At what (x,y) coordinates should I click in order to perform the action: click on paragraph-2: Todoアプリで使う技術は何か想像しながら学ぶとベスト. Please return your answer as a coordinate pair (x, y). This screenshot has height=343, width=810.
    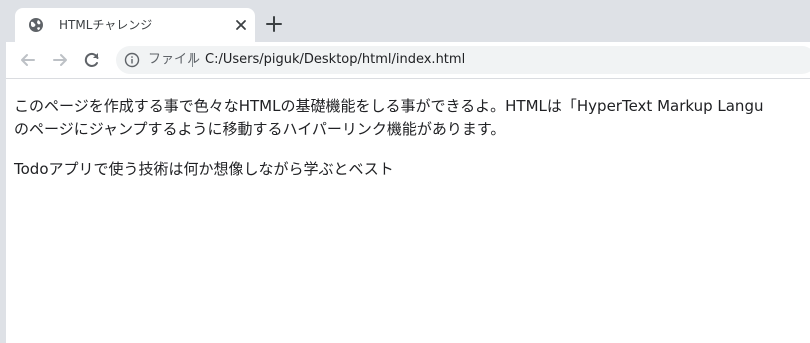
    Looking at the image, I should click on (204, 169).